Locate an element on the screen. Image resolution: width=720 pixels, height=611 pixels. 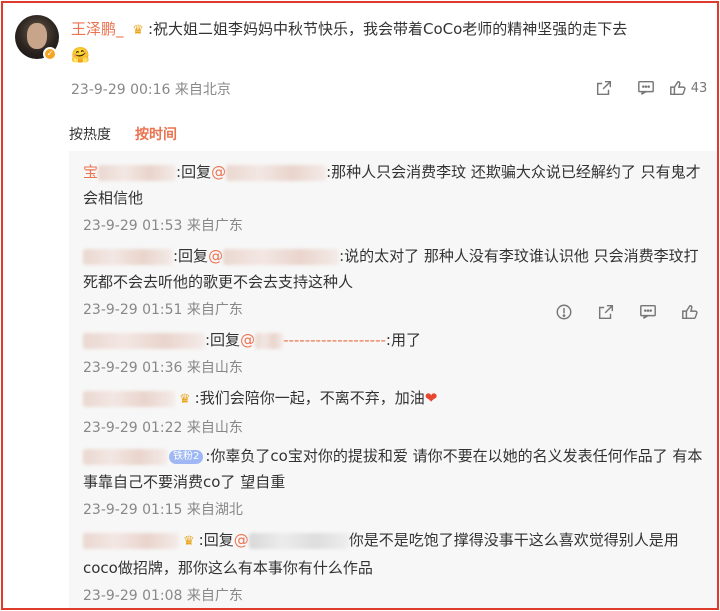
like-count: 43 is located at coordinates (699, 88).